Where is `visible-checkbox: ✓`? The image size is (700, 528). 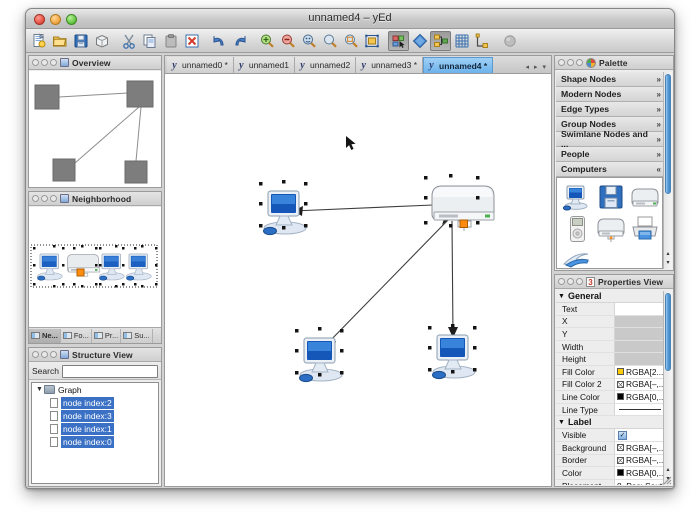
visible-checkbox: ✓ is located at coordinates (622, 435).